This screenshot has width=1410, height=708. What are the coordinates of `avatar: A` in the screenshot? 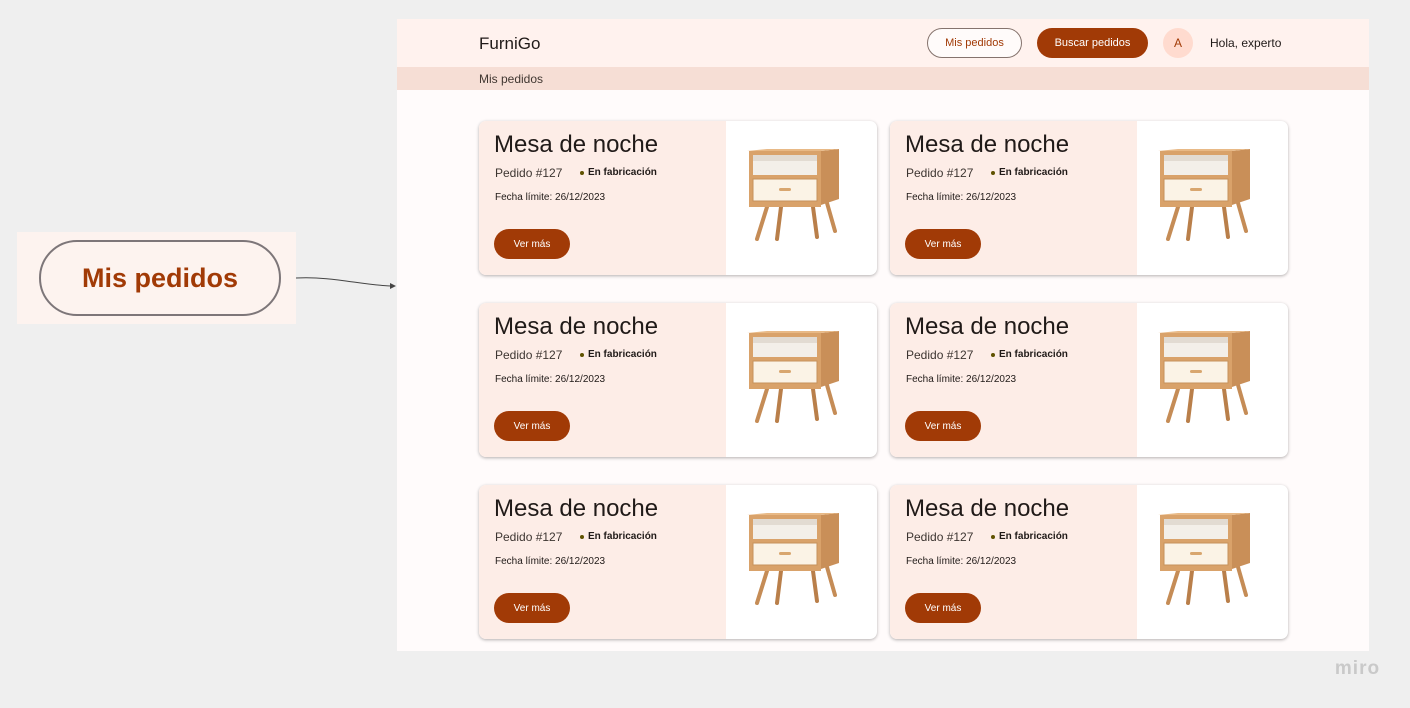 It's located at (1178, 43).